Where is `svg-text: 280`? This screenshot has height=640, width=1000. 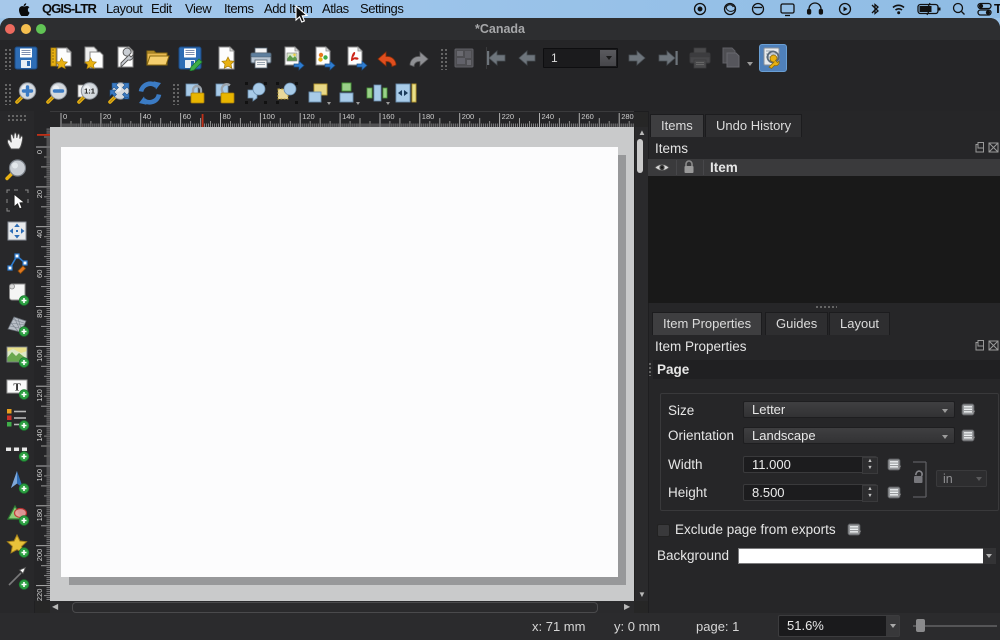
svg-text: 280 is located at coordinates (627, 116).